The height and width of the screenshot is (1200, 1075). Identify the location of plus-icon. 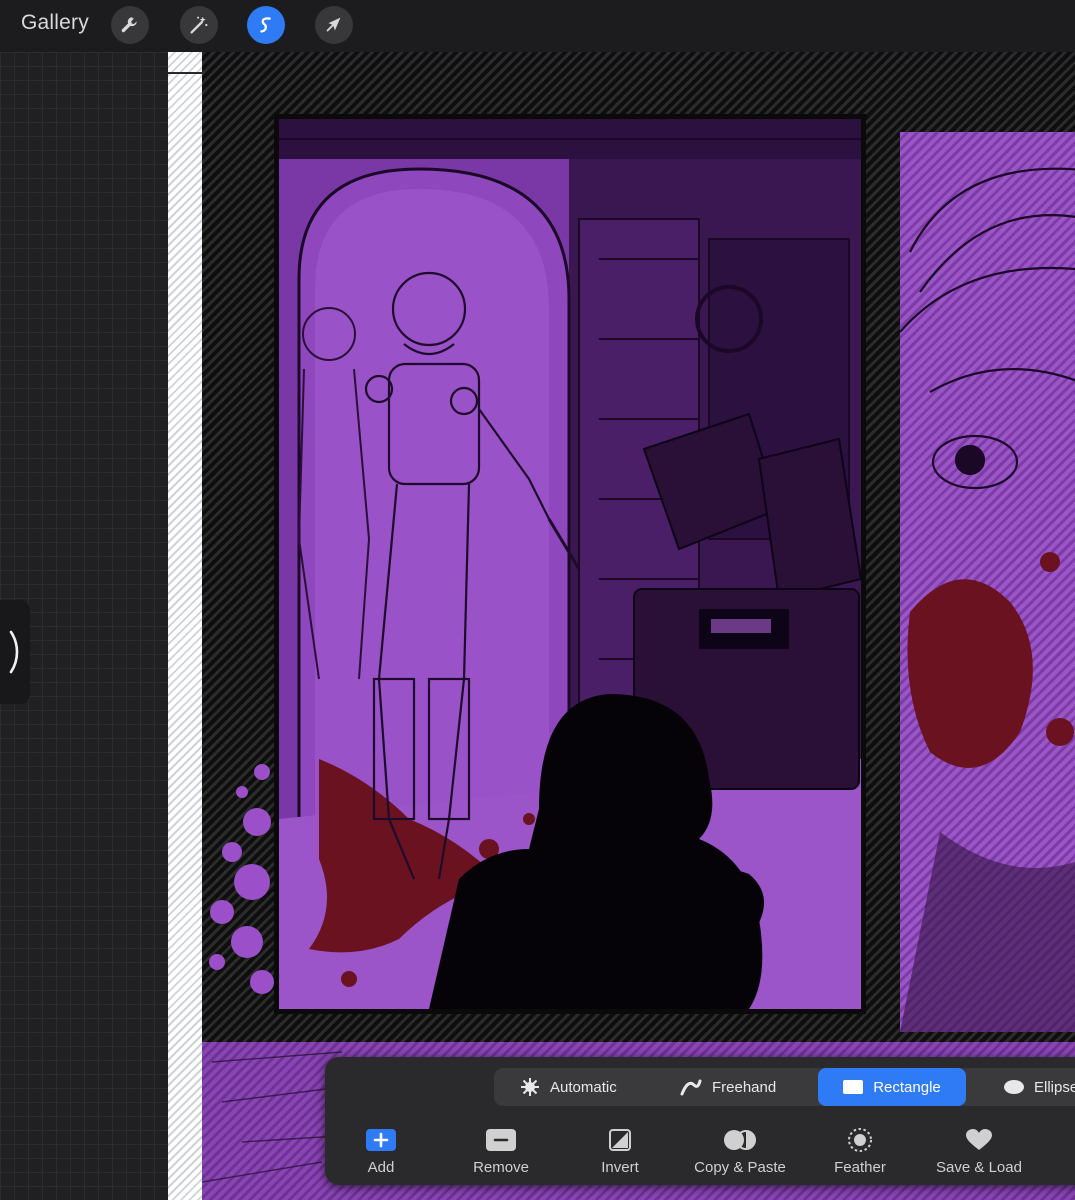
(381, 1140).